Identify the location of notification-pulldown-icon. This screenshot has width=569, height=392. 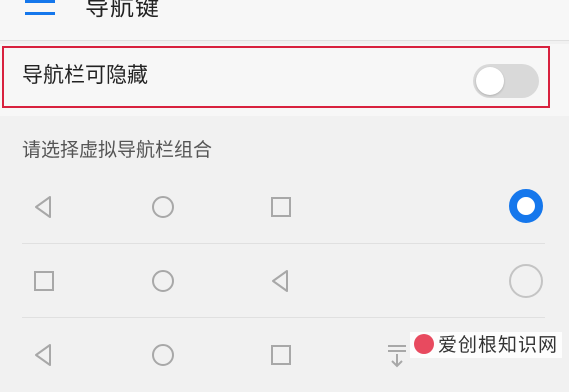
(397, 355).